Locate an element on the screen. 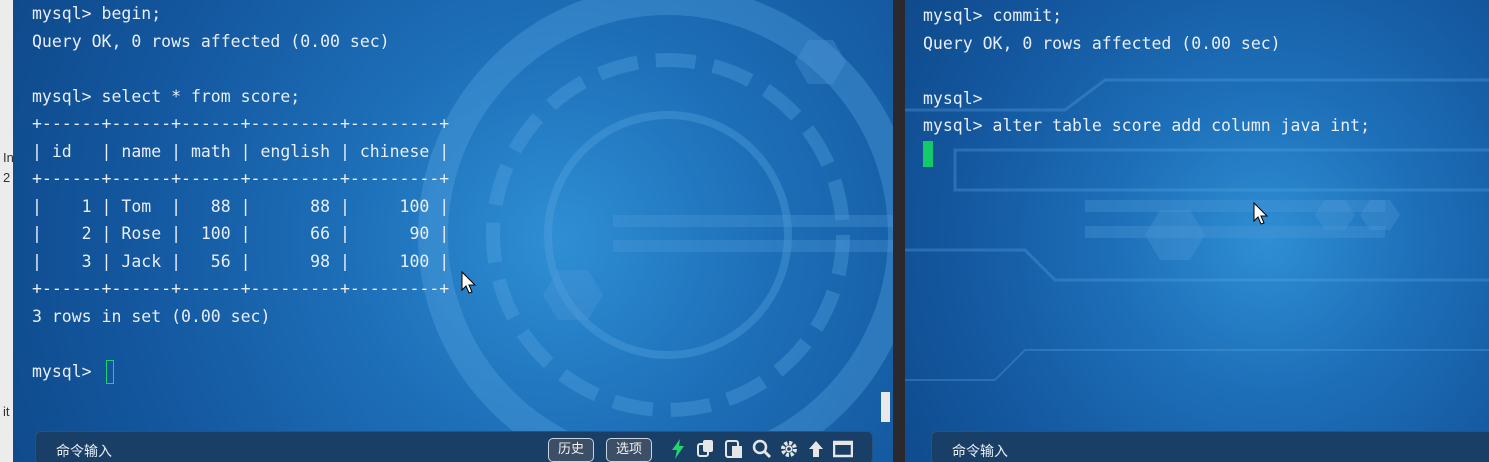 The width and height of the screenshot is (1489, 462). mysql-prompt: mysql> is located at coordinates (67, 371).